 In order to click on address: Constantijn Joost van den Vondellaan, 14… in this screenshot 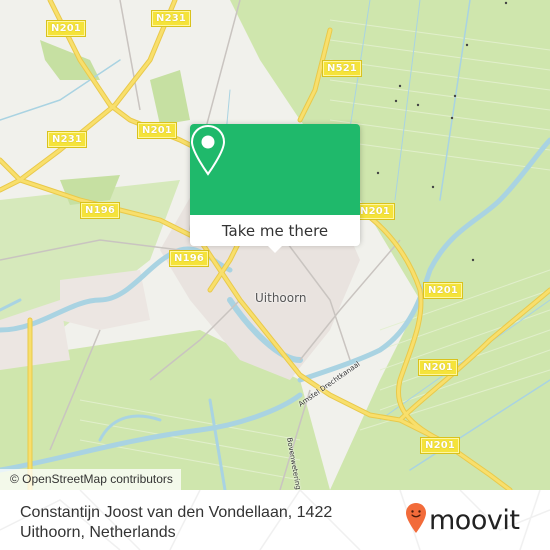, I will do `click(190, 523)`.